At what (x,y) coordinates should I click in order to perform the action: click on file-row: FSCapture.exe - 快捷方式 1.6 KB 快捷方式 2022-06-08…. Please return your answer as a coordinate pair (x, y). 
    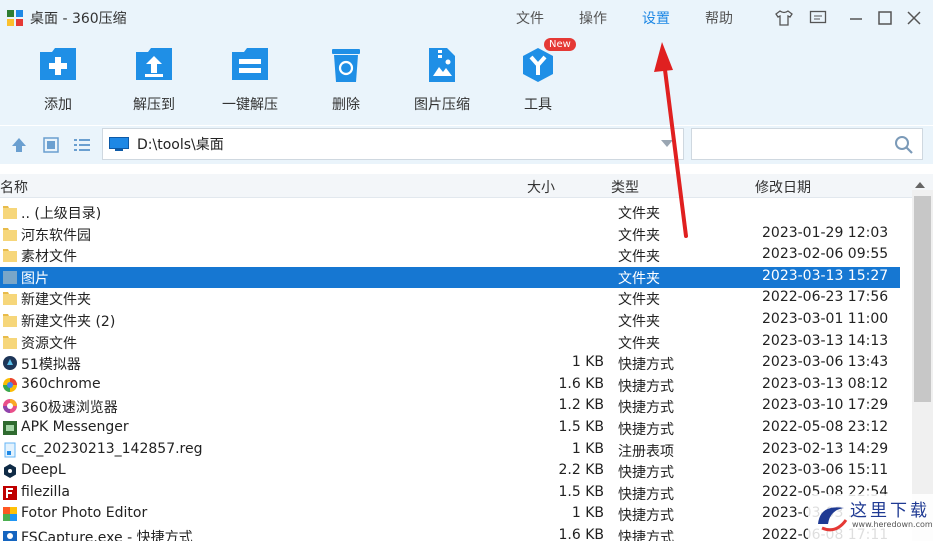
    Looking at the image, I should click on (450, 533).